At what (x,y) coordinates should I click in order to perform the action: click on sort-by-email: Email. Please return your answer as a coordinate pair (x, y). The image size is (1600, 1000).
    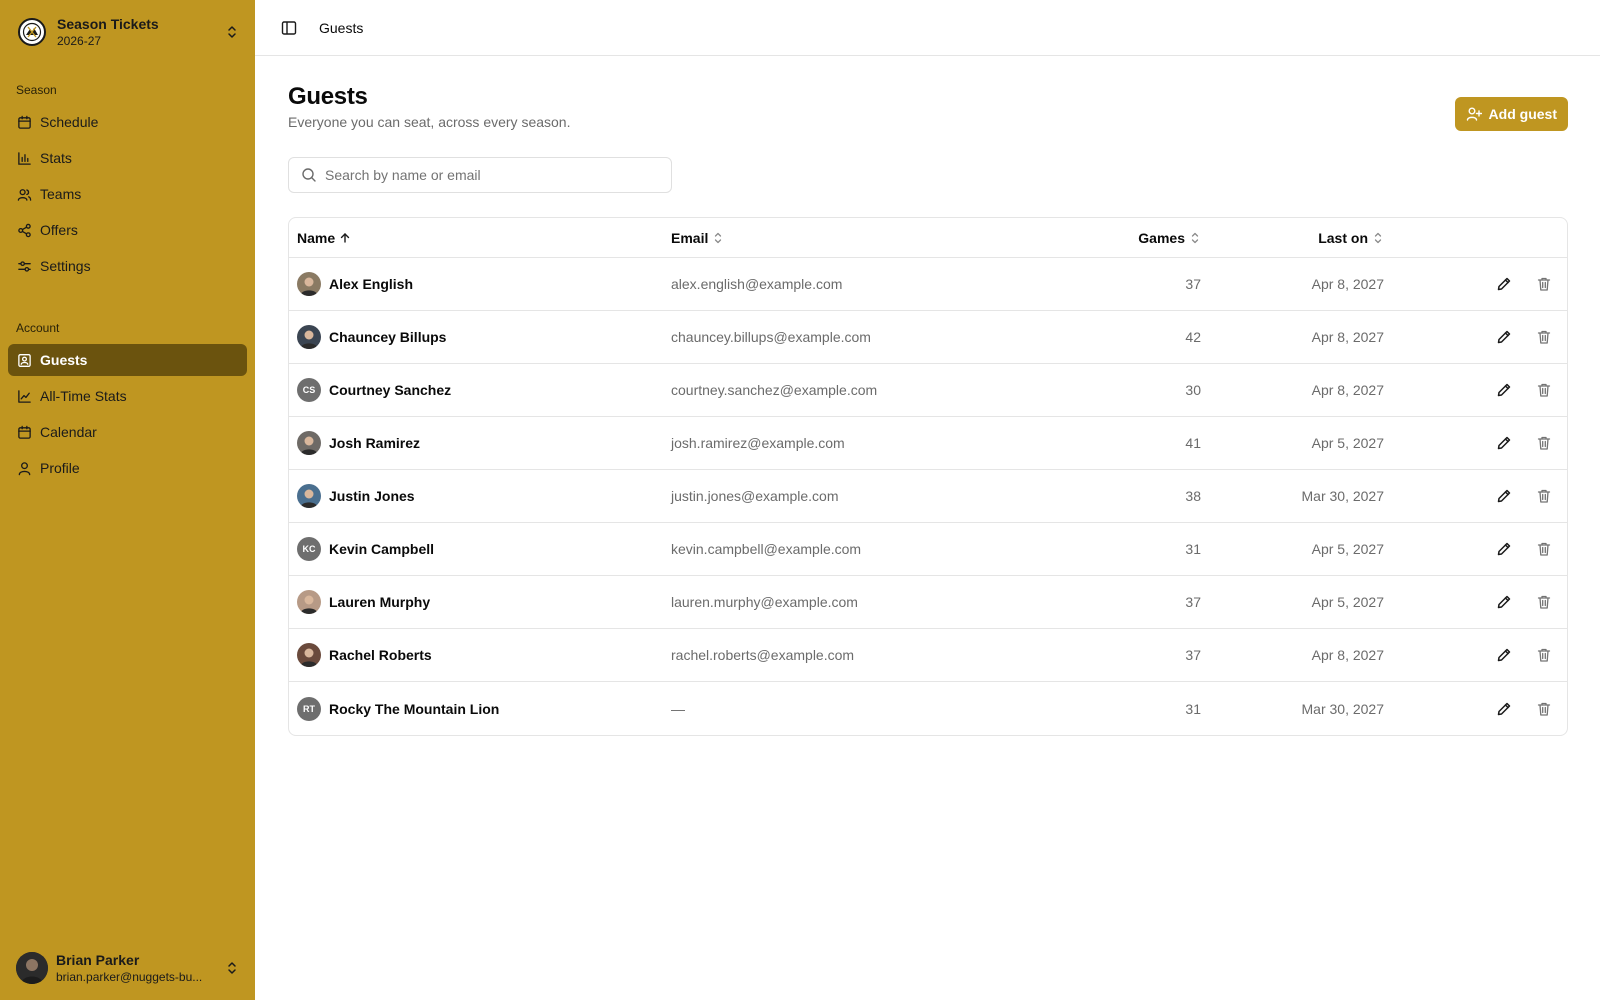
    Looking at the image, I should click on (697, 238).